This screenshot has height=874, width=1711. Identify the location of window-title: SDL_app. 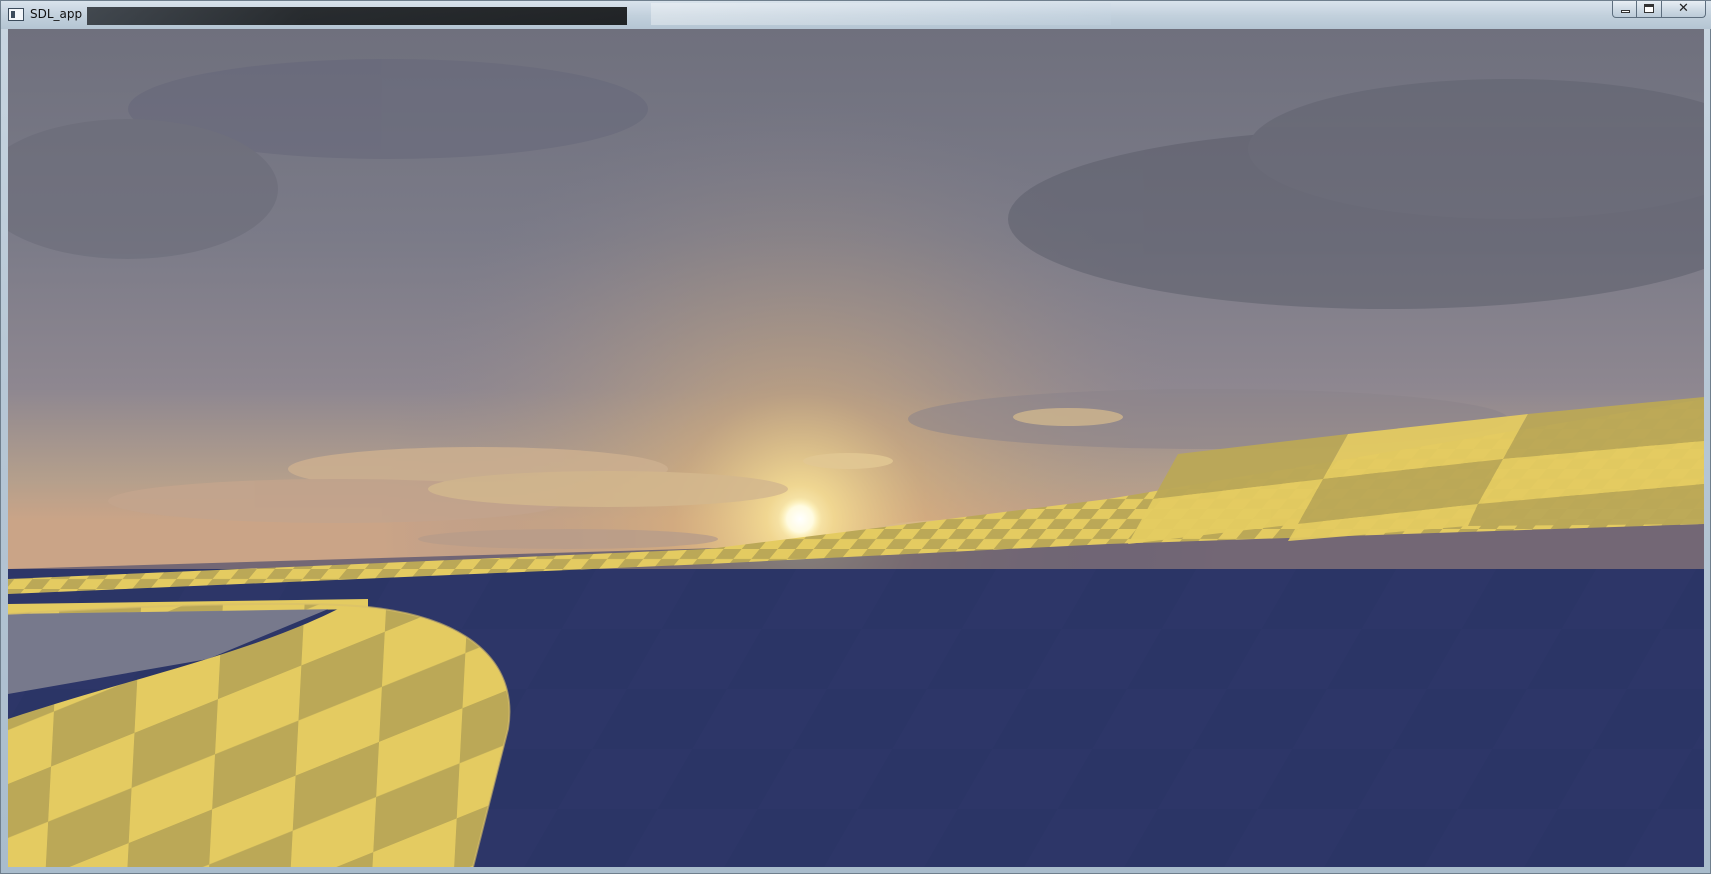
(56, 14).